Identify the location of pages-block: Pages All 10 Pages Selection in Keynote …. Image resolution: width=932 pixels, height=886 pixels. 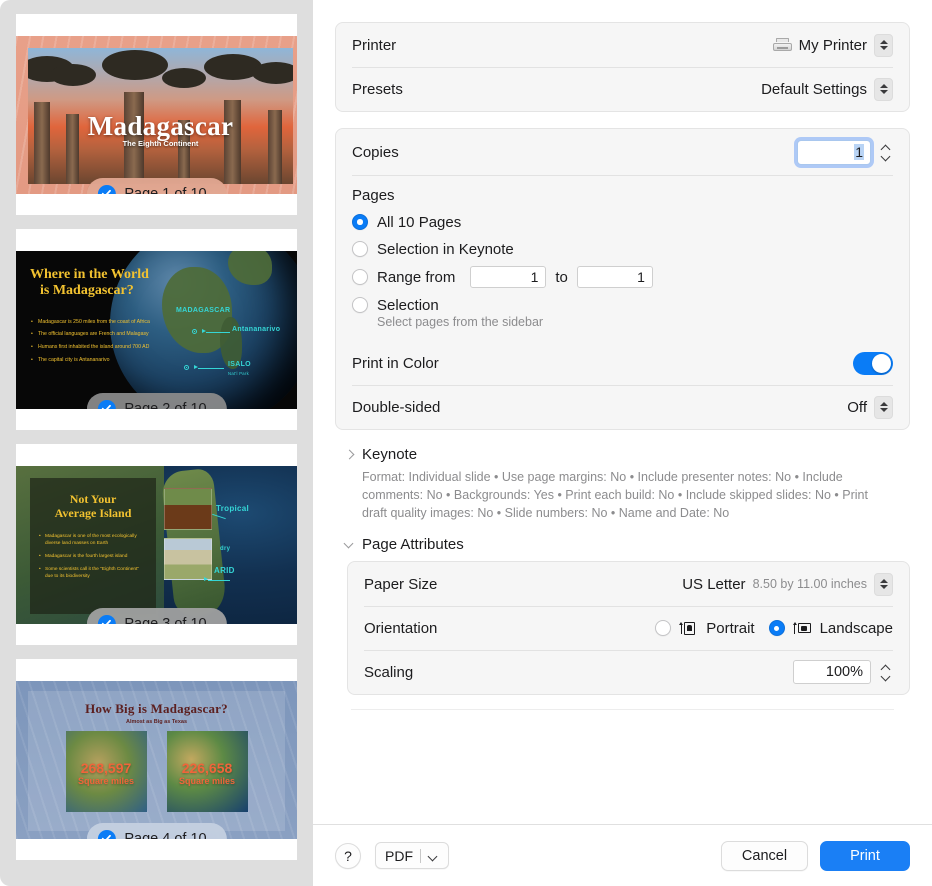
(622, 258).